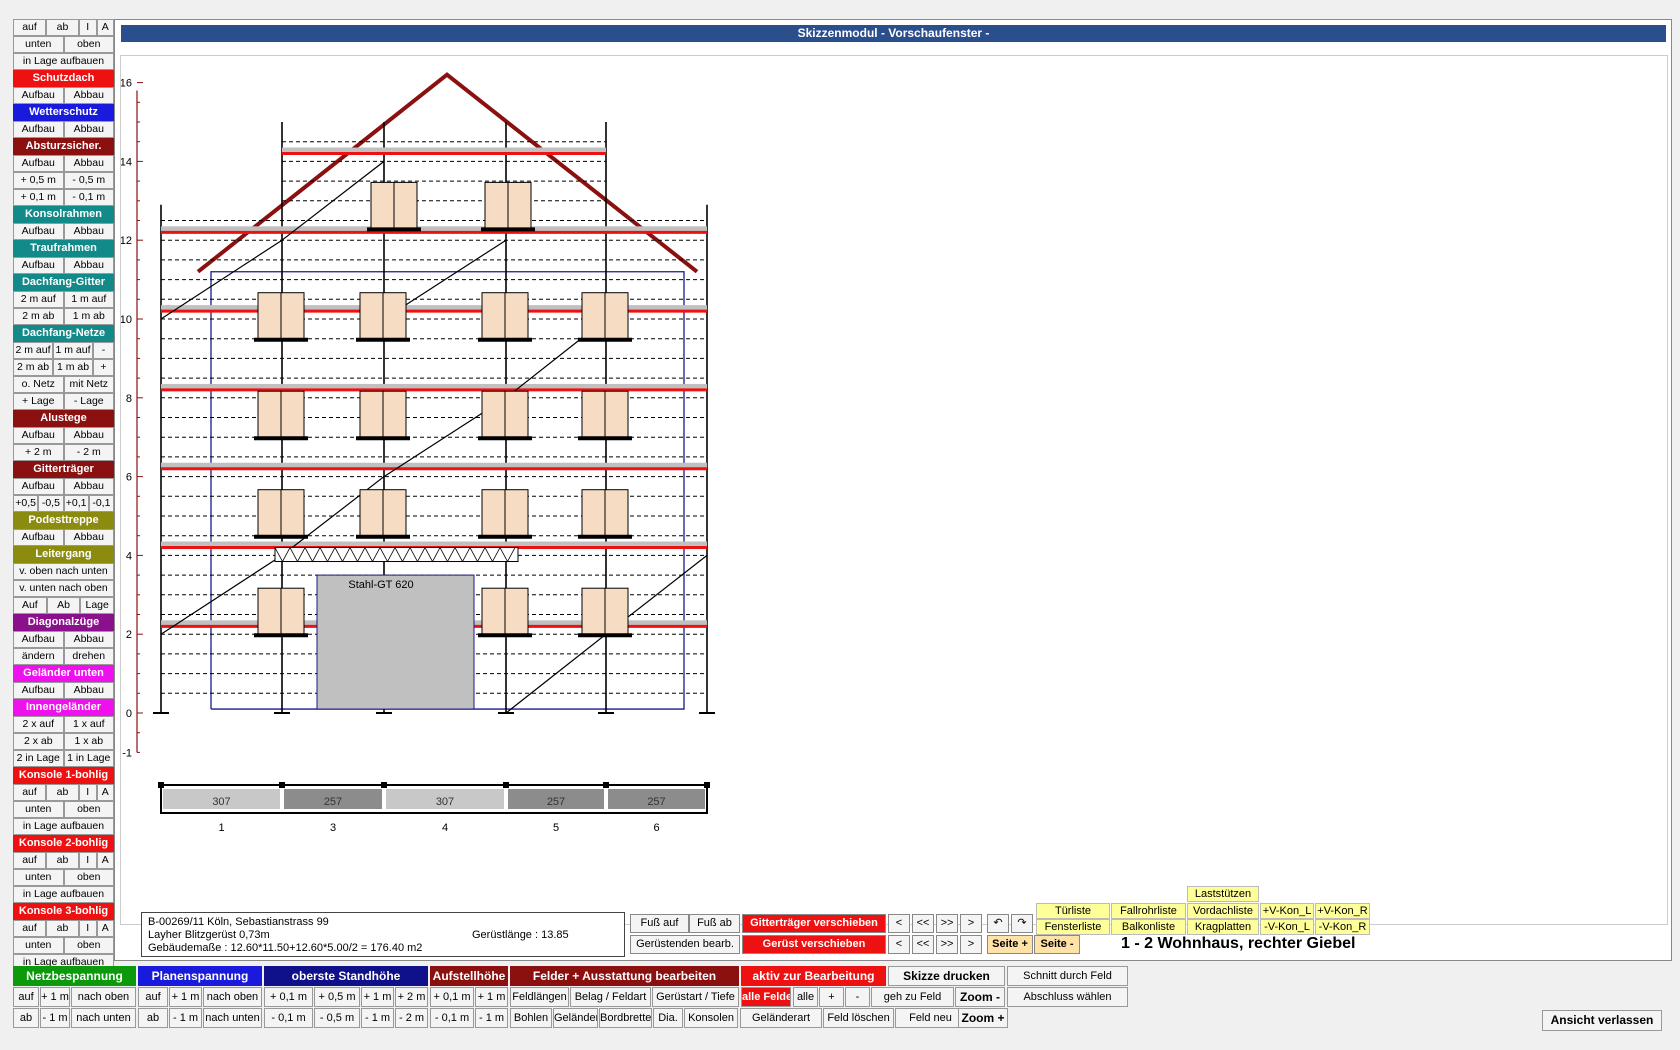 The height and width of the screenshot is (1050, 1680). Describe the element at coordinates (1057, 944) in the screenshot. I see `seite-minus-button: Seite -` at that location.